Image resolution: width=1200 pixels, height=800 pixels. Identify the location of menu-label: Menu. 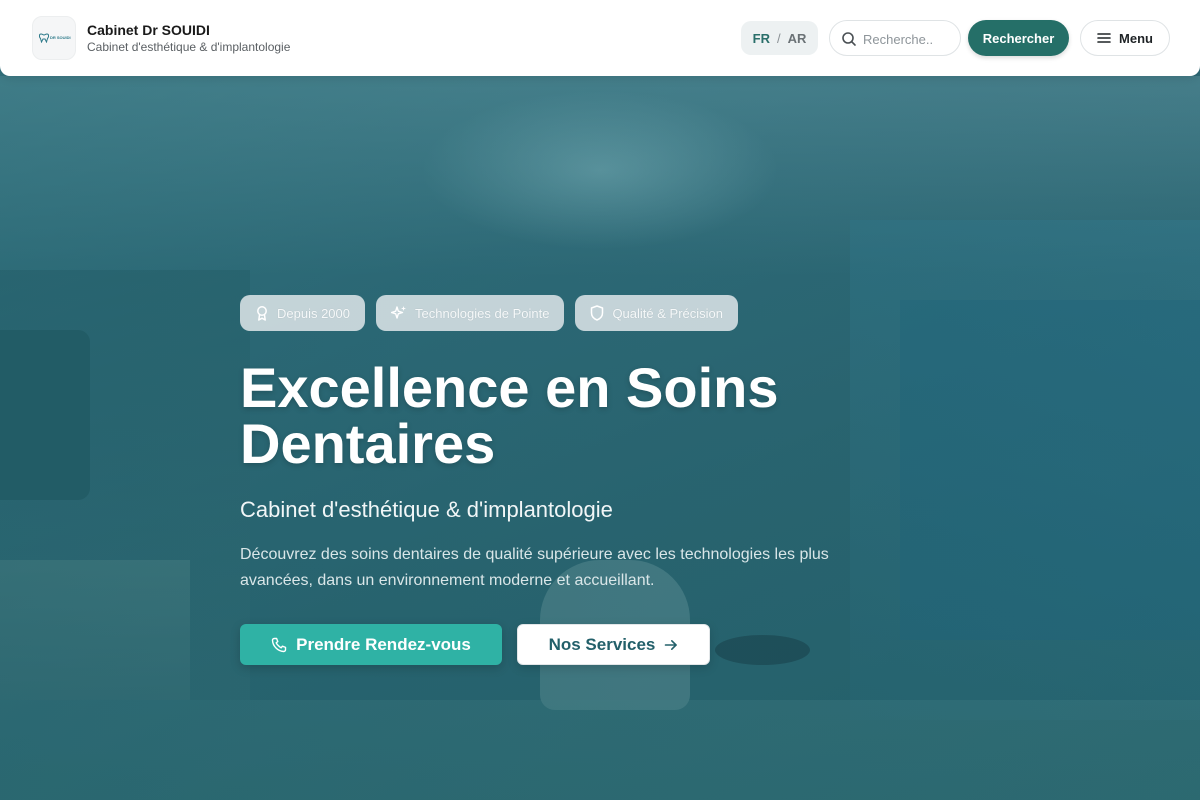
(1136, 38).